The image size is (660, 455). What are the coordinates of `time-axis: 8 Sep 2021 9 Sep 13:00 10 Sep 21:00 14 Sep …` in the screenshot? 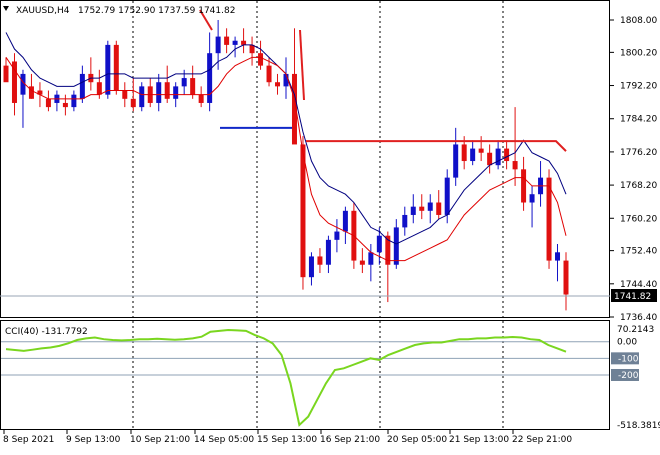 It's located at (287, 437).